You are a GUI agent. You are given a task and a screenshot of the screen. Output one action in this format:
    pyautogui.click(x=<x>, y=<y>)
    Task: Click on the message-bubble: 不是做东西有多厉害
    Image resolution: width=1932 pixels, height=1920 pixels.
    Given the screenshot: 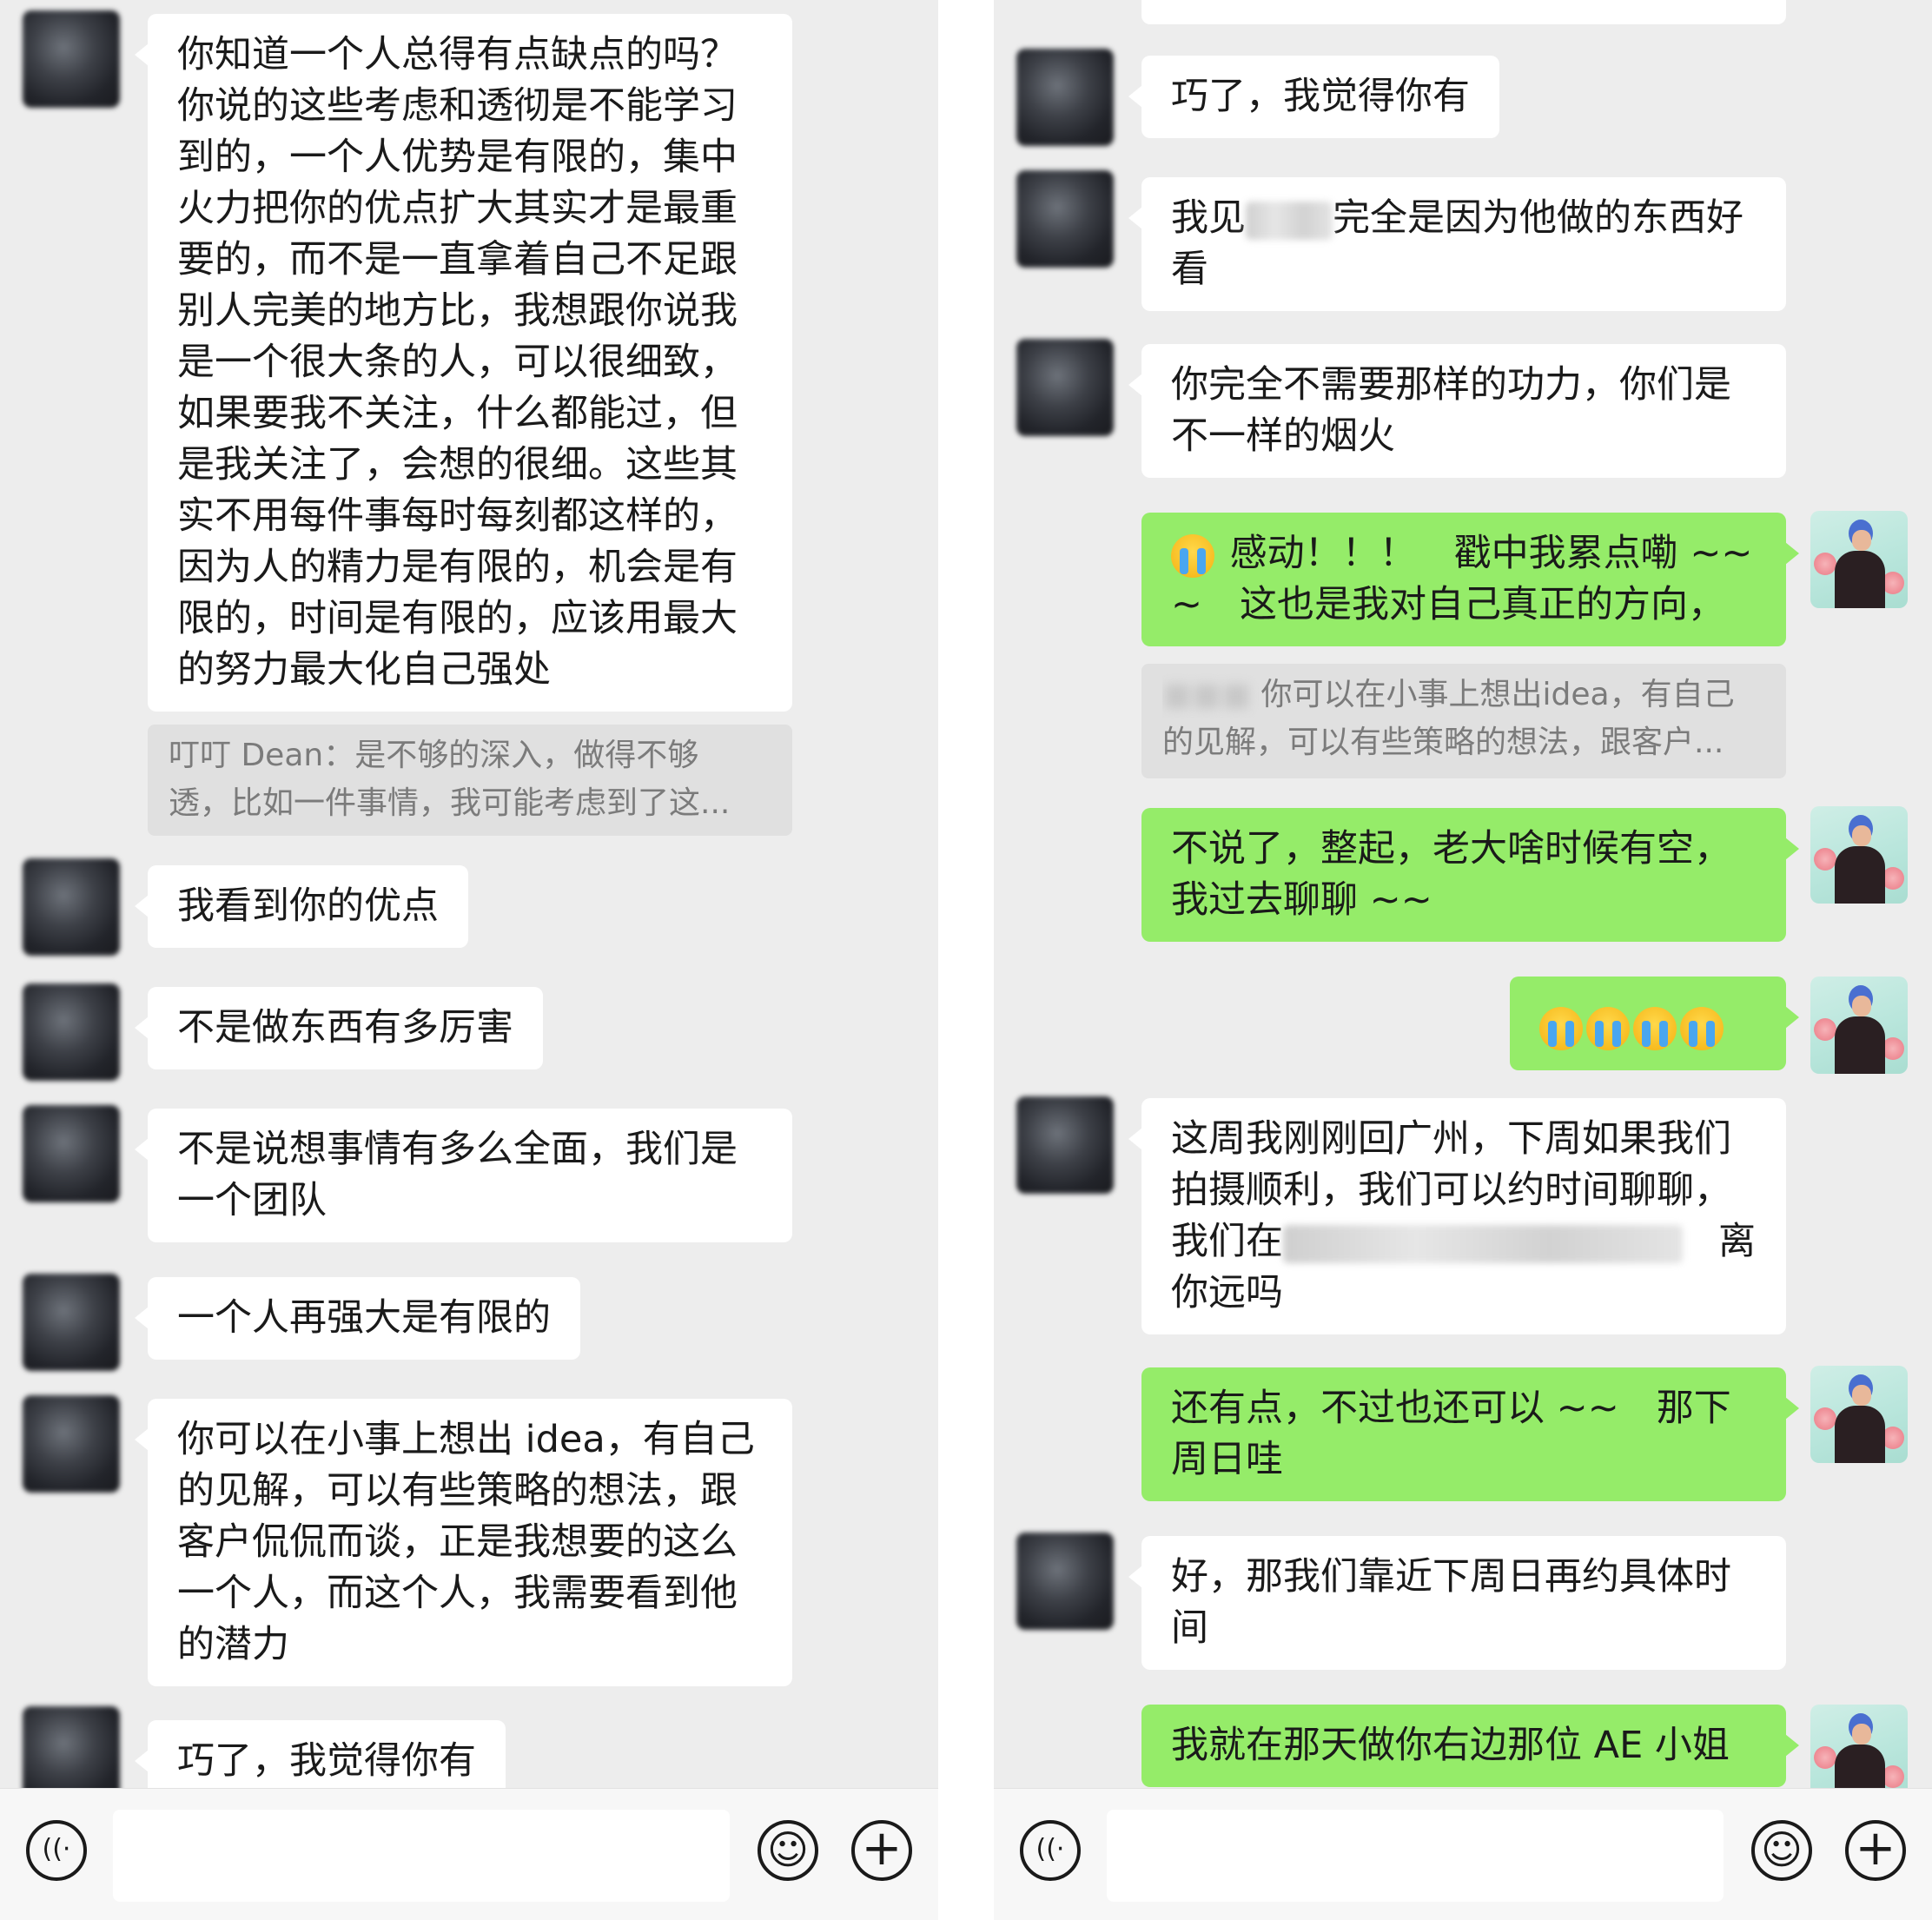 What is the action you would take?
    pyautogui.click(x=339, y=1028)
    